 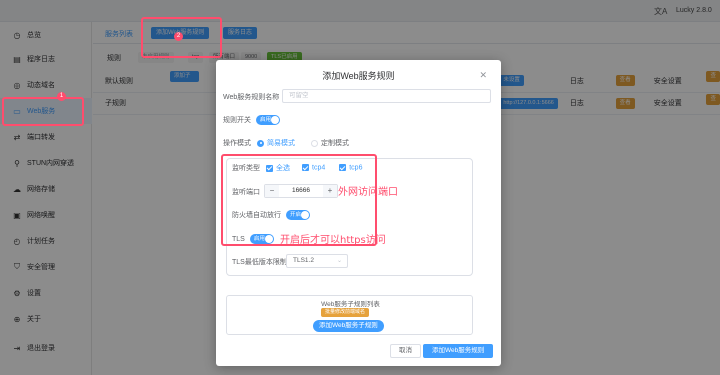 I want to click on mode-label: 操作模式, so click(x=237, y=143).